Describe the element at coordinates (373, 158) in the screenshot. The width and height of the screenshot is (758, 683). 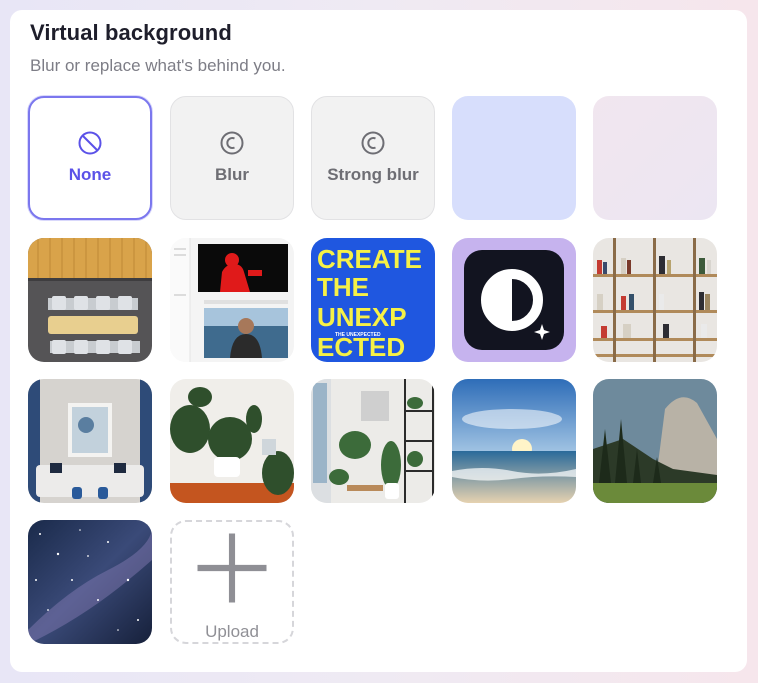
I see `option-strong-blur: Strong blur` at that location.